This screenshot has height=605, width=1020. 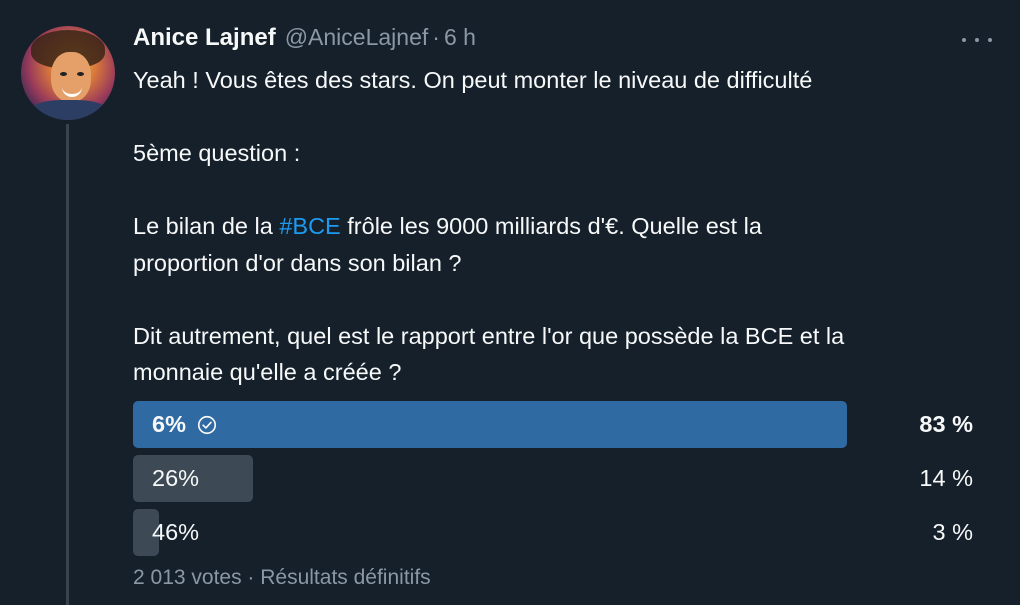 What do you see at coordinates (946, 424) in the screenshot?
I see `poll-option-percent: 83 %` at bounding box center [946, 424].